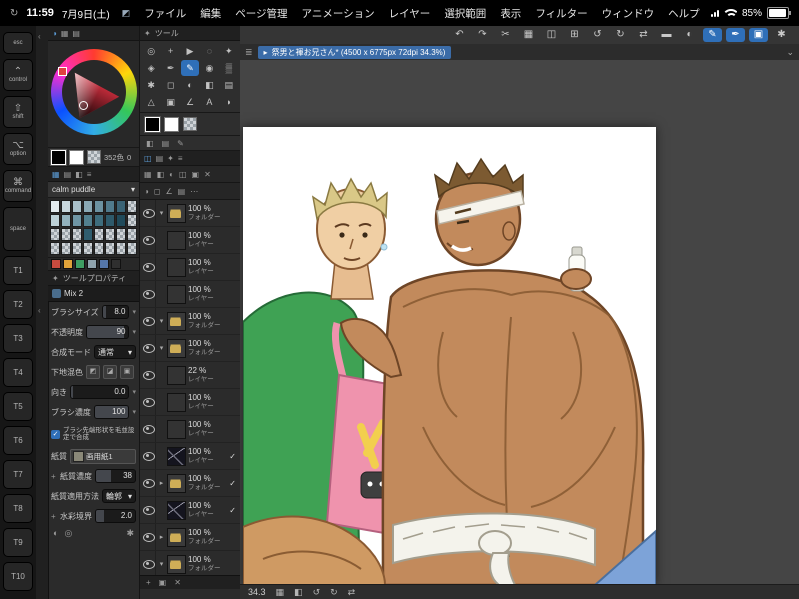 The width and height of the screenshot is (799, 599). I want to click on transparent-color-swatch, so click(190, 124).